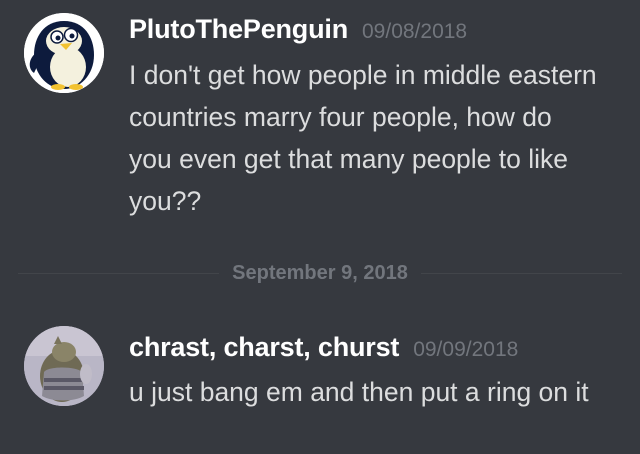 The image size is (640, 454). Describe the element at coordinates (264, 347) in the screenshot. I see `username: chrast, charst, churst` at that location.